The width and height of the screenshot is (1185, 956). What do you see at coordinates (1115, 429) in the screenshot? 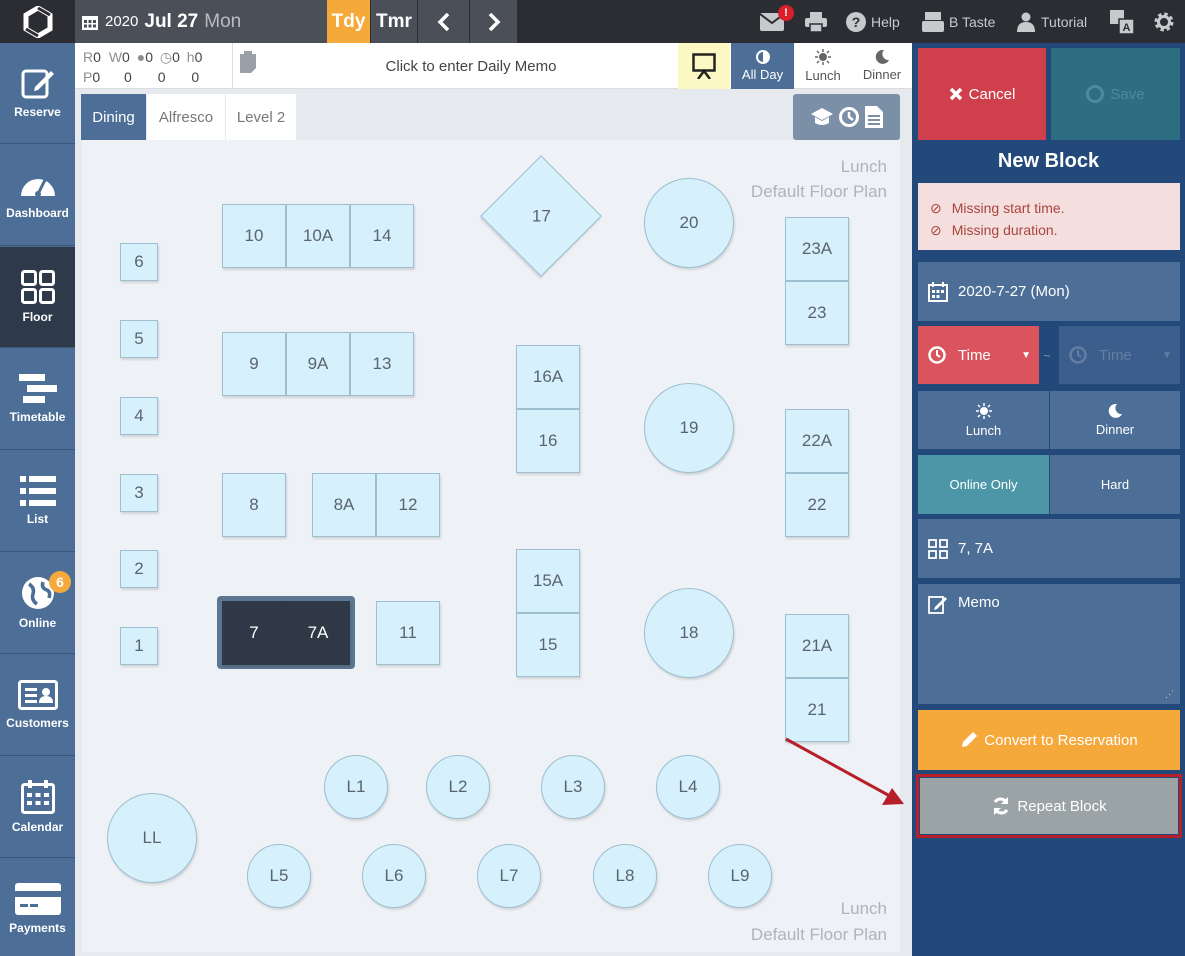
I see `dinner-label: Dinner` at bounding box center [1115, 429].